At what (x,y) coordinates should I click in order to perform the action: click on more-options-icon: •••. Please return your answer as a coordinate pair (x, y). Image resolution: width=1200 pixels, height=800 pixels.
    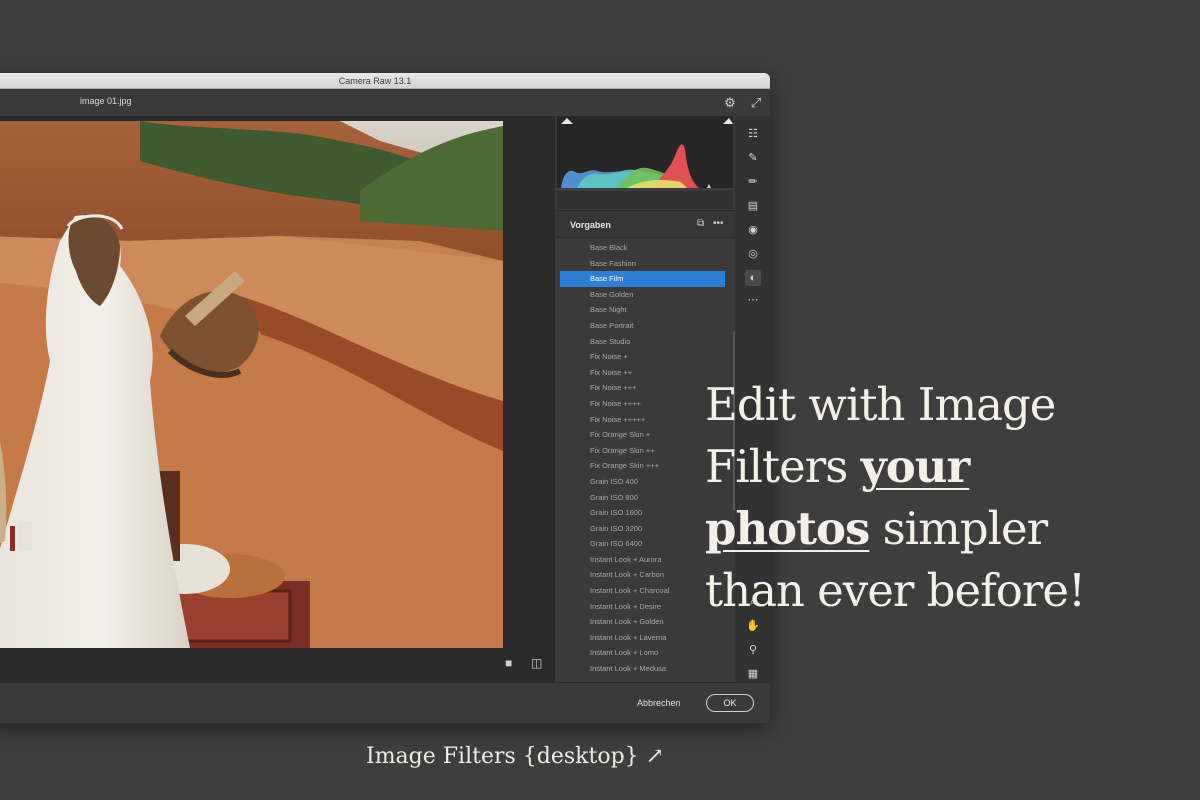
    Looking at the image, I should click on (718, 223).